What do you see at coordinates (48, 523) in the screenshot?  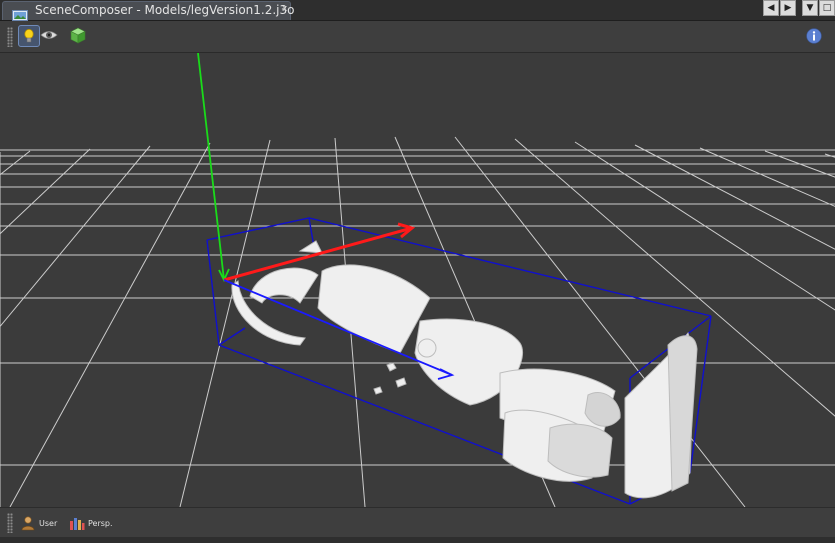 I see `camera-user-label: User` at bounding box center [48, 523].